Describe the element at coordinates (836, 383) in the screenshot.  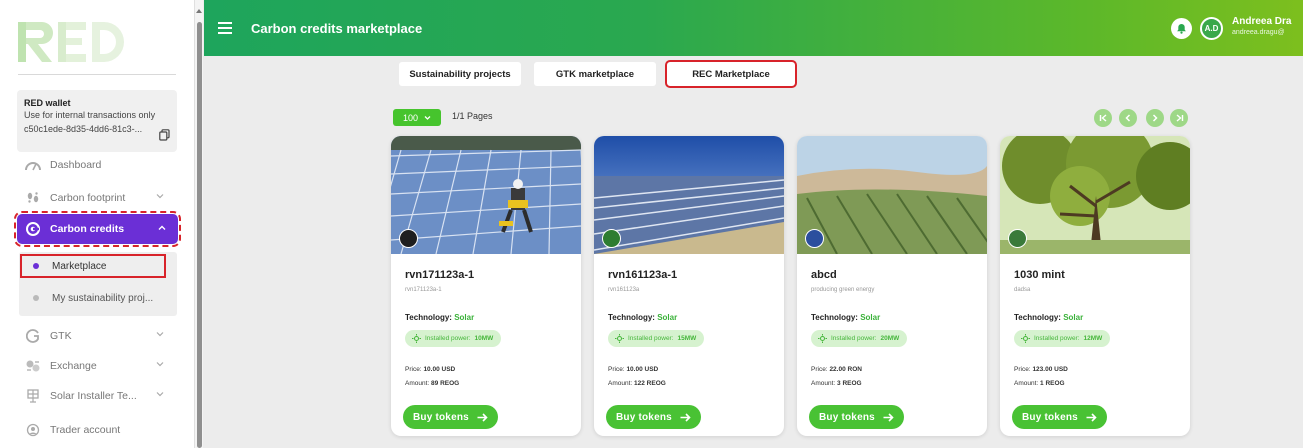
I see `amount: Amount: 3 REOG` at that location.